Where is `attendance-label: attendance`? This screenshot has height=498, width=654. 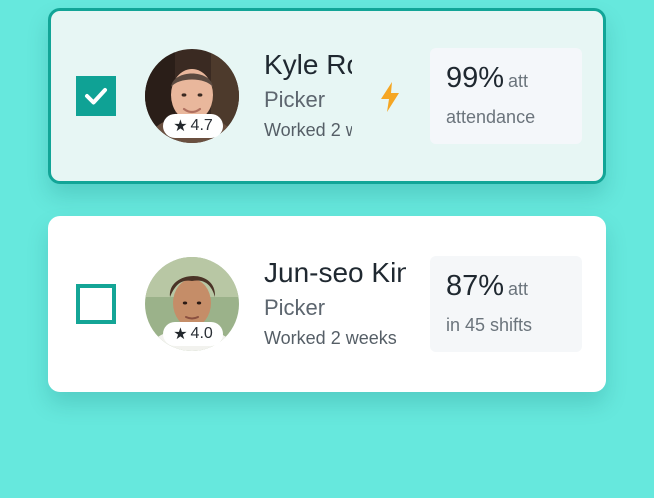
attendance-label: attendance is located at coordinates (491, 117).